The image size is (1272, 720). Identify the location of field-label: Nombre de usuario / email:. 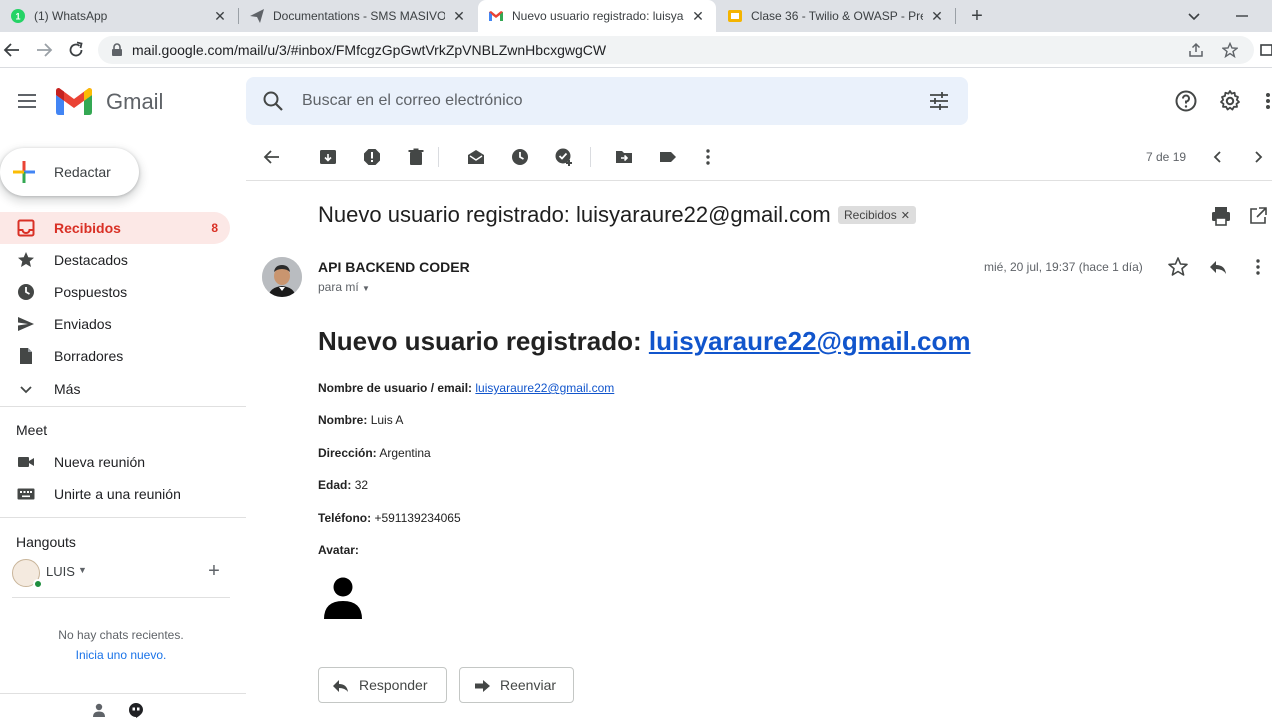
(395, 388).